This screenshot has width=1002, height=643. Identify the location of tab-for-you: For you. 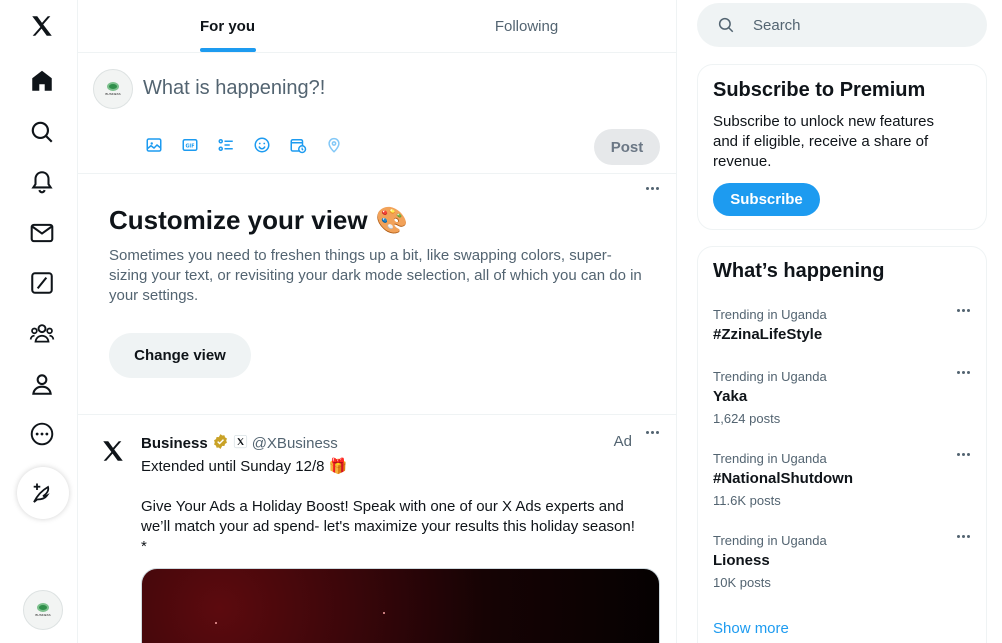
(227, 26).